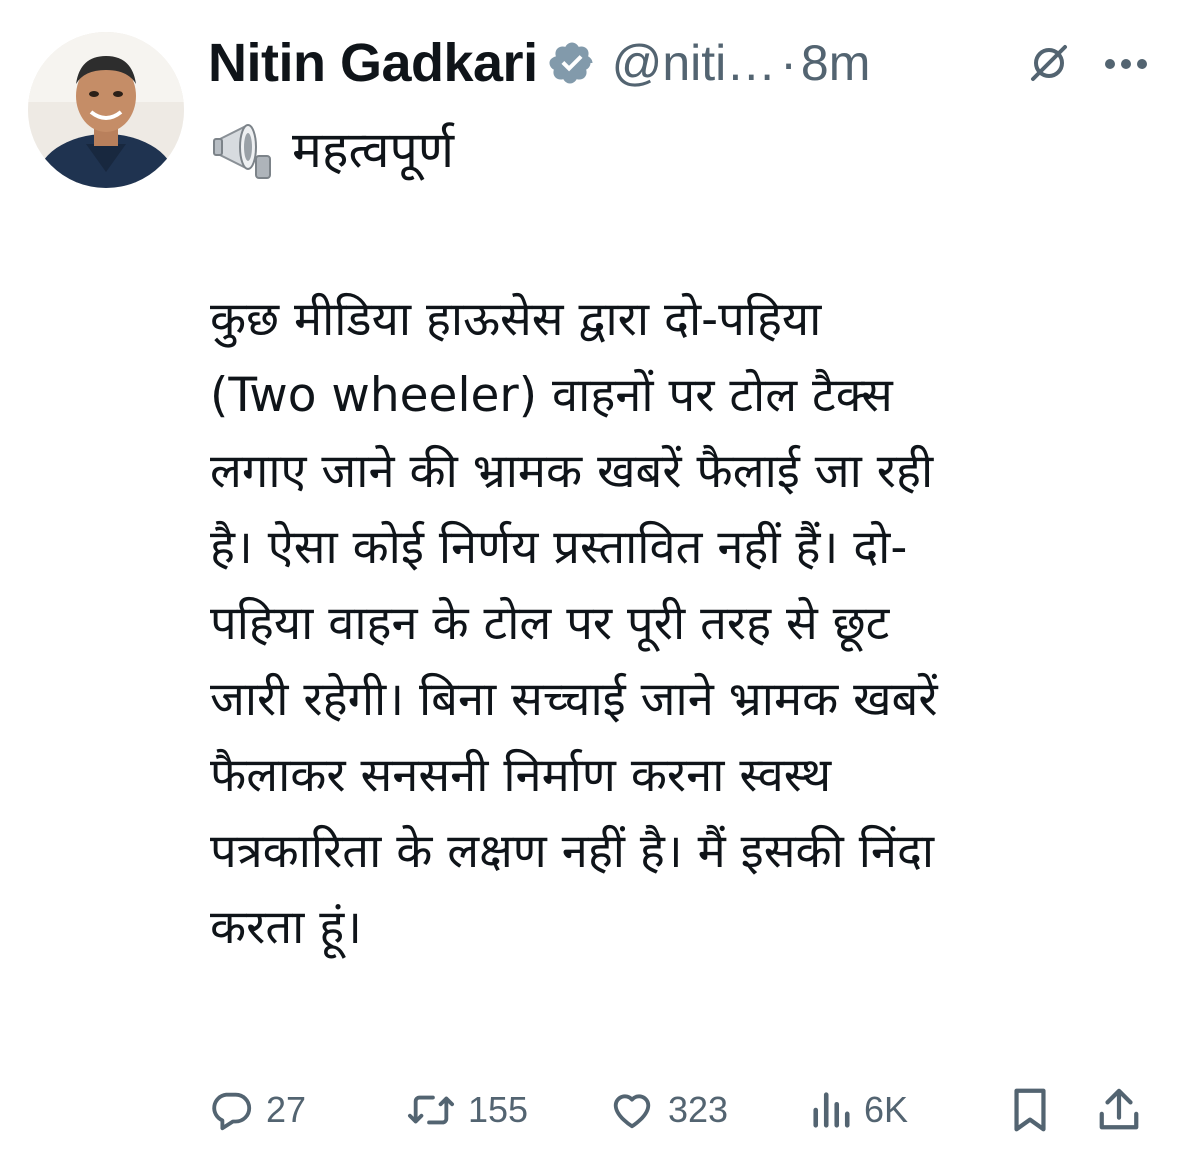 The height and width of the screenshot is (1150, 1179). I want to click on heart-icon, so click(632, 1110).